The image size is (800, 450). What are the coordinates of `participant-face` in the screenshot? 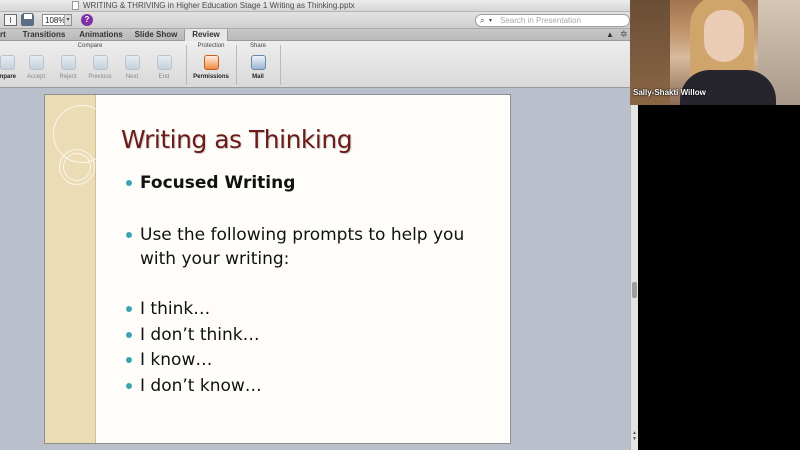 It's located at (724, 36).